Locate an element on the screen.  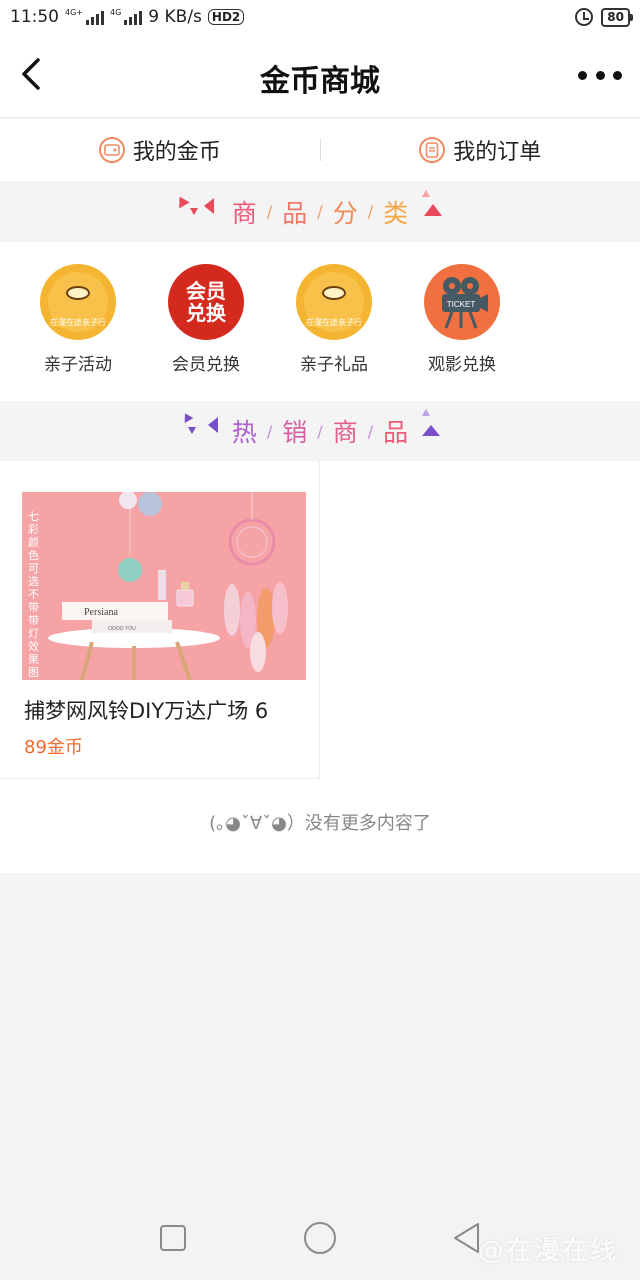
category-heading-char: 类 is located at coordinates (396, 213).